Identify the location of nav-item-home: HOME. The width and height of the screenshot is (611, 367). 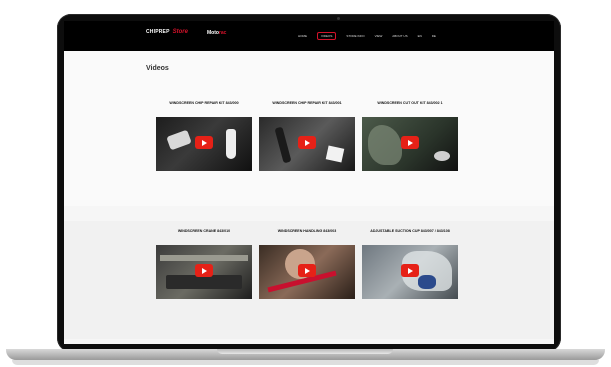
(302, 36).